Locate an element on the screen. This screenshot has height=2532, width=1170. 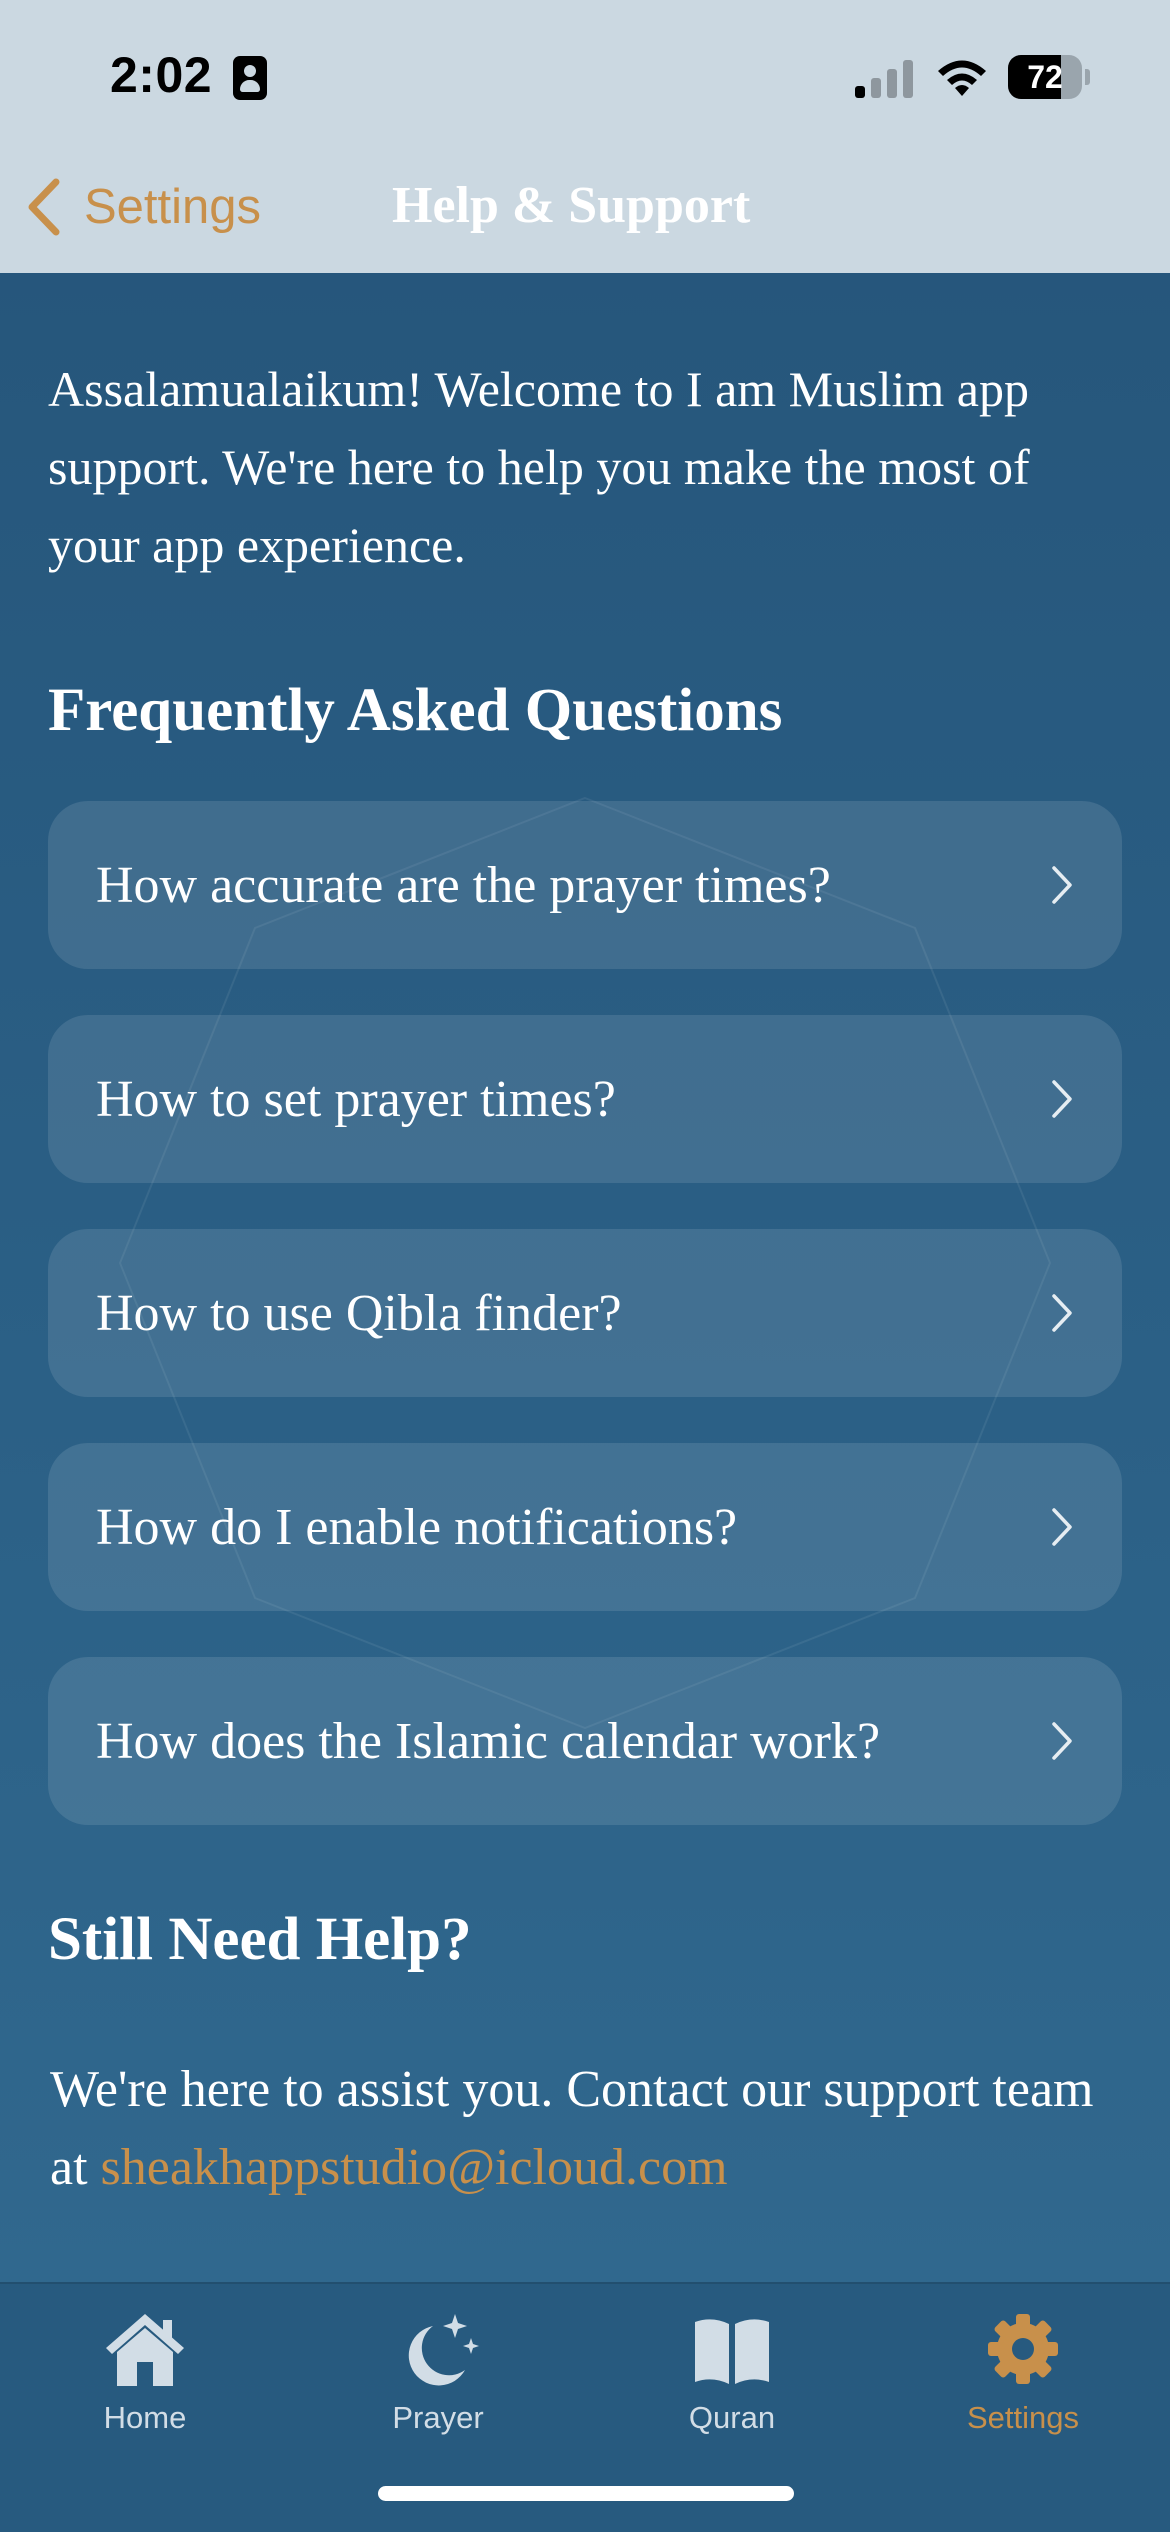
status-time: 2:02 is located at coordinates (161, 75).